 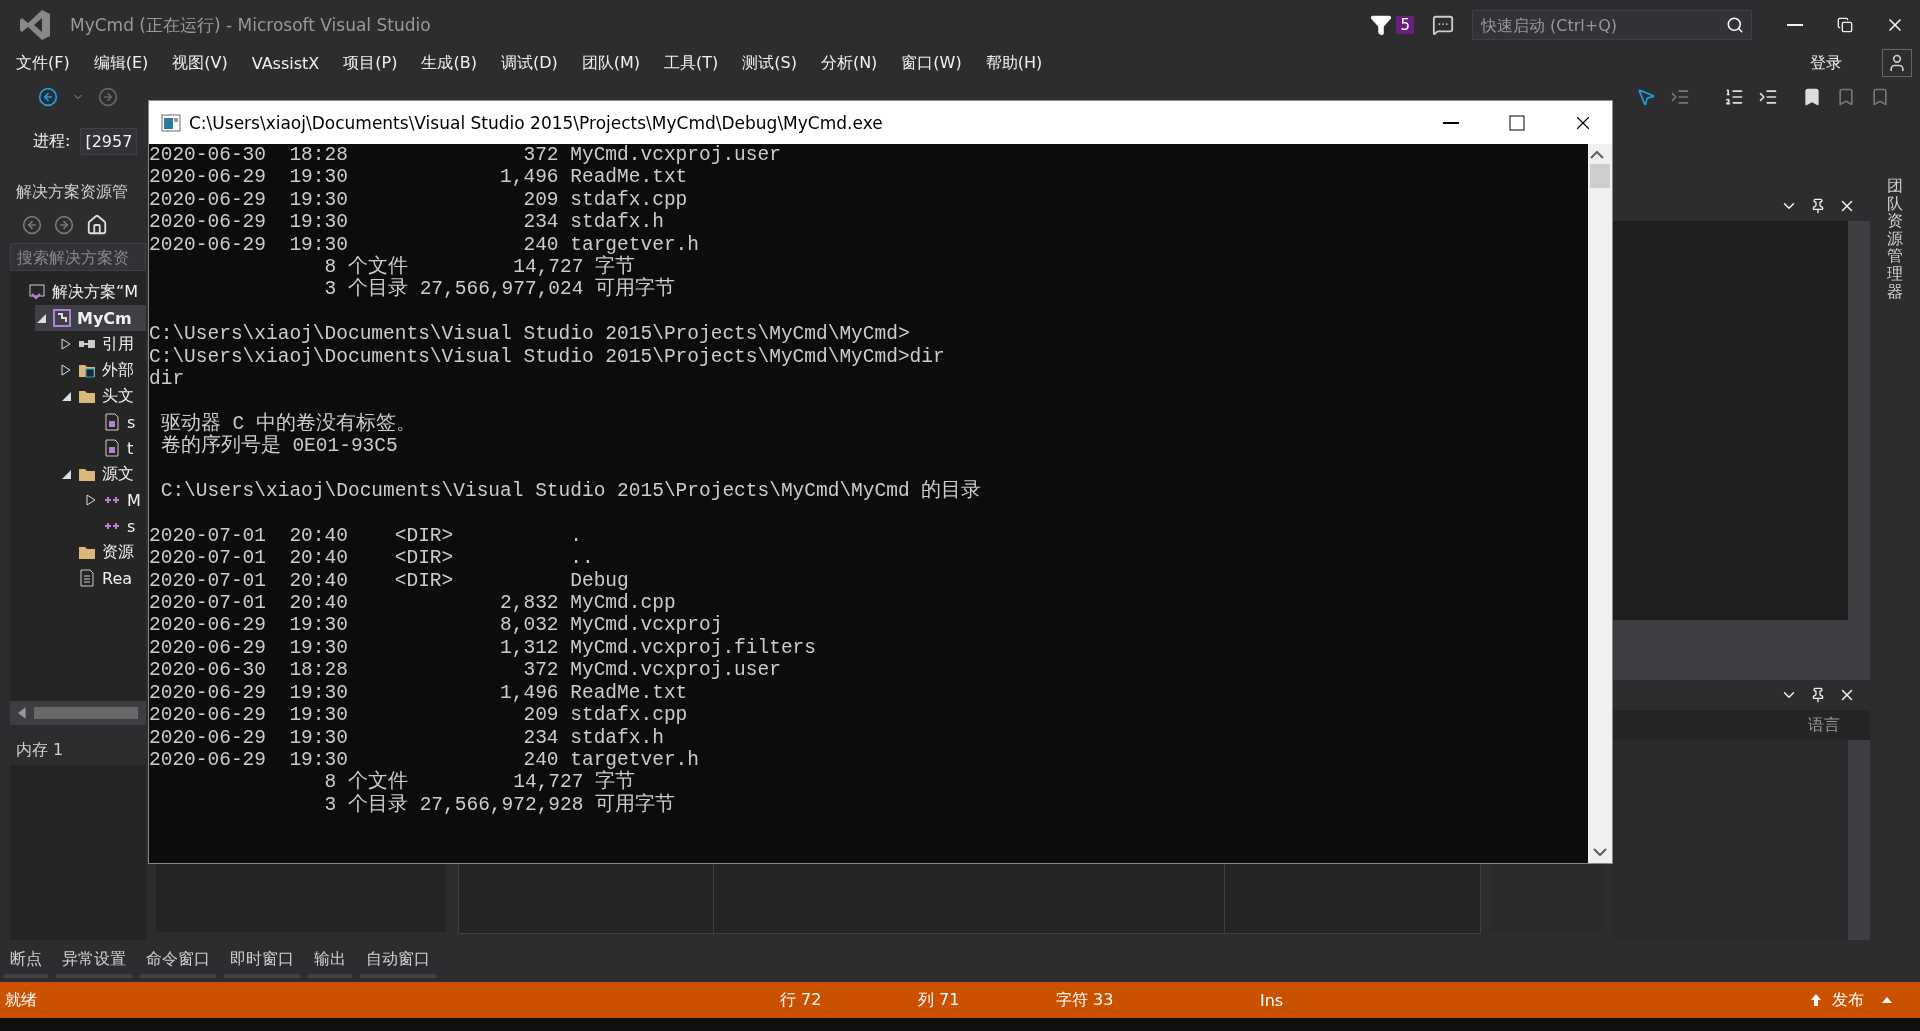 What do you see at coordinates (167, 379) in the screenshot?
I see `console-line: dir` at bounding box center [167, 379].